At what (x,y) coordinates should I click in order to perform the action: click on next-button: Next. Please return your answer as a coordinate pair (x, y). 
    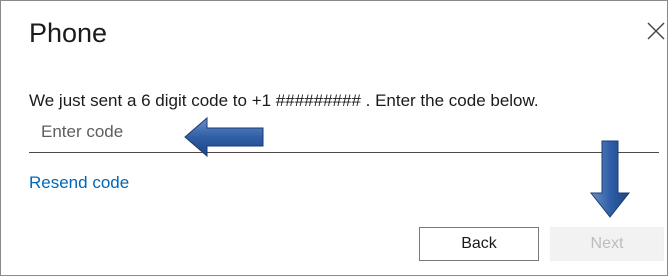
    Looking at the image, I should click on (607, 244).